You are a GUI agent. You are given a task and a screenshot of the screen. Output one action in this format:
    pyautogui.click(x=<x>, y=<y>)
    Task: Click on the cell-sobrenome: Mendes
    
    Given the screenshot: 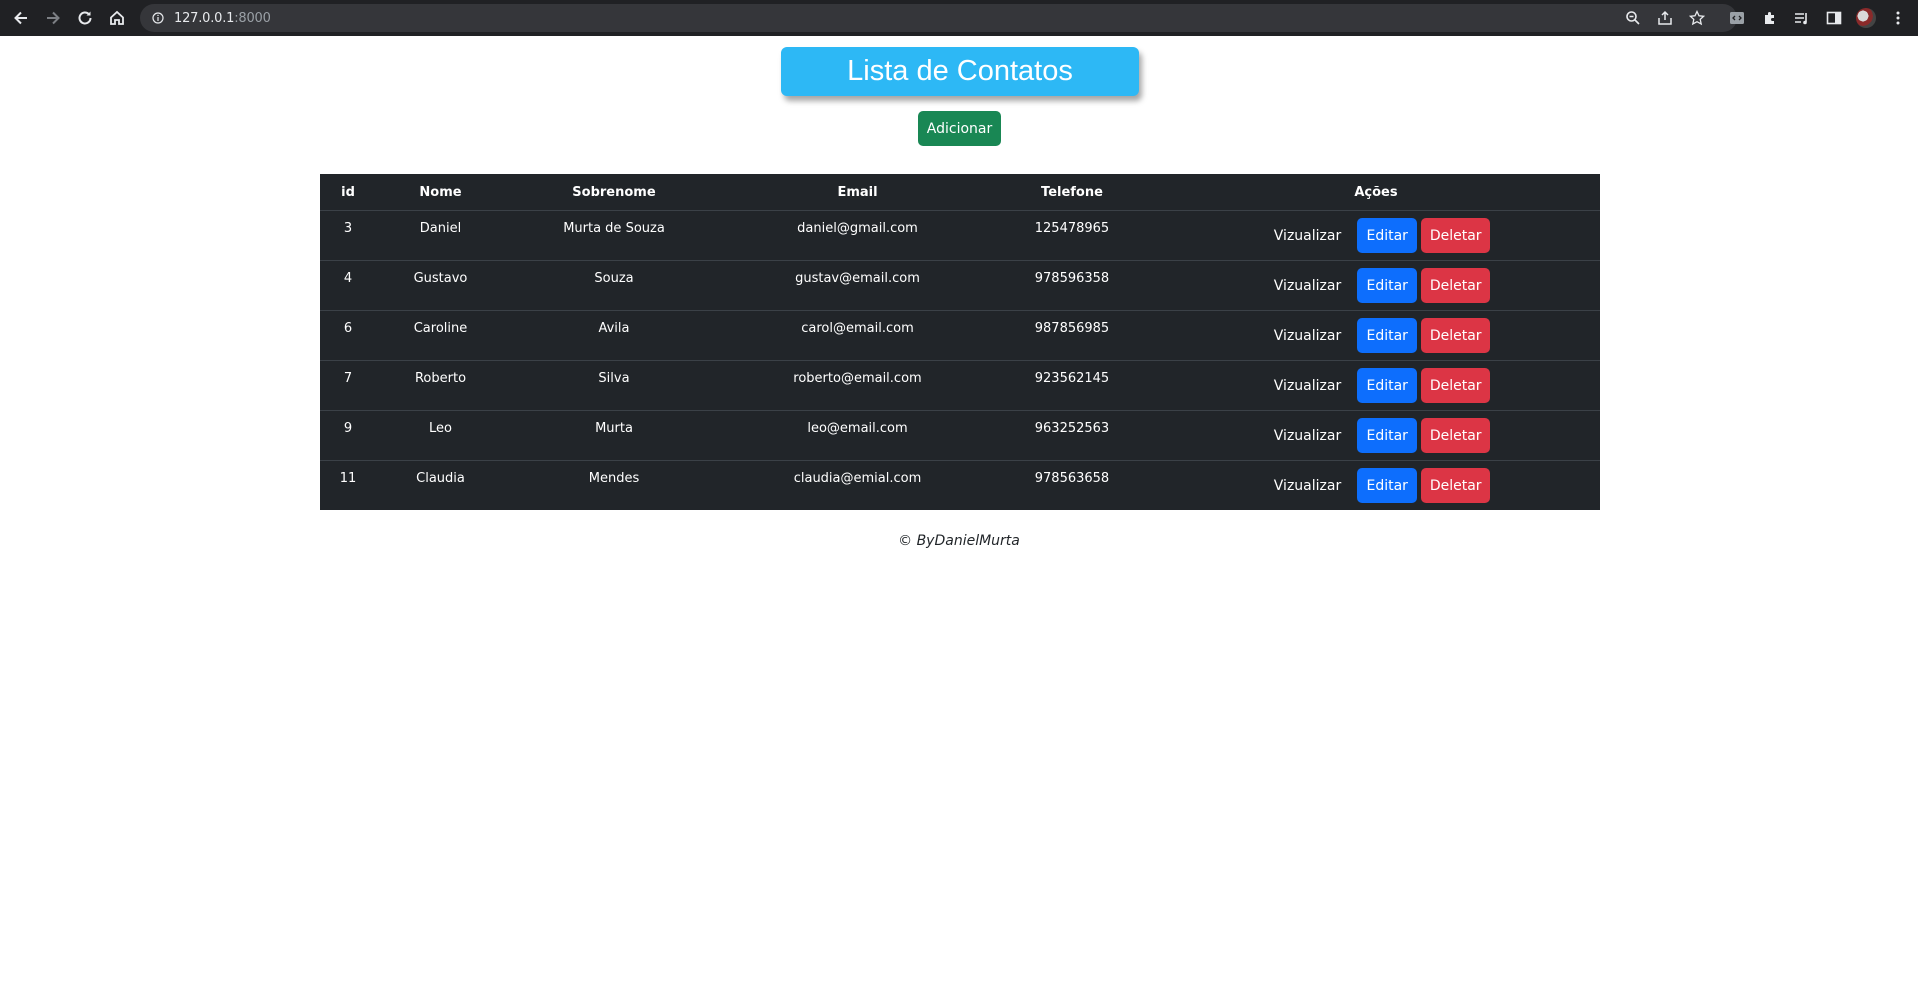 What is the action you would take?
    pyautogui.click(x=614, y=478)
    